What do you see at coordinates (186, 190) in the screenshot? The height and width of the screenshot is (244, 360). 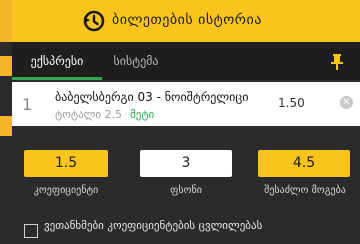 I see `stake-label: ფსონი` at bounding box center [186, 190].